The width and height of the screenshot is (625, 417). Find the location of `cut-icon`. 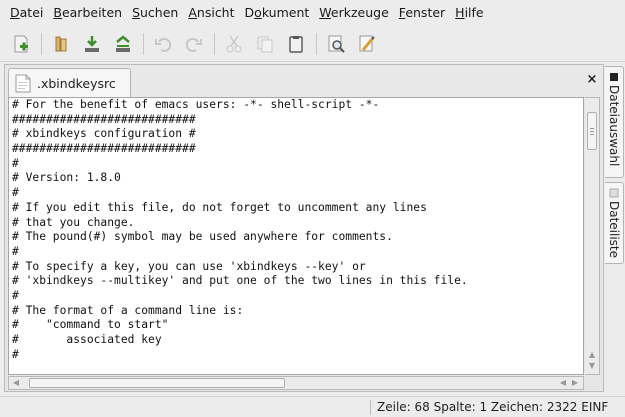

cut-icon is located at coordinates (234, 43).